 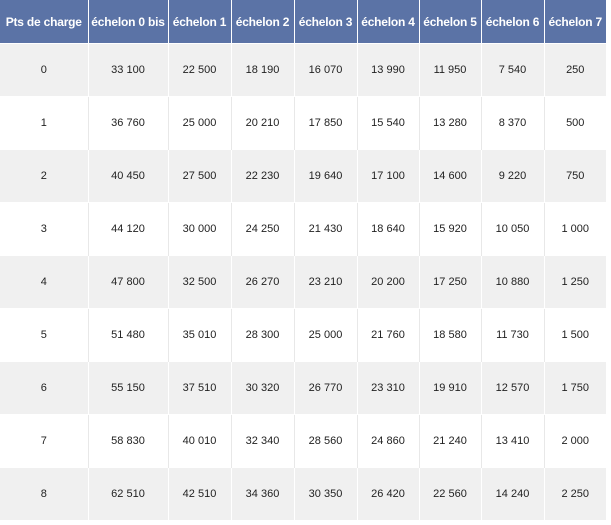 I want to click on table-cell: 14 600, so click(x=450, y=176).